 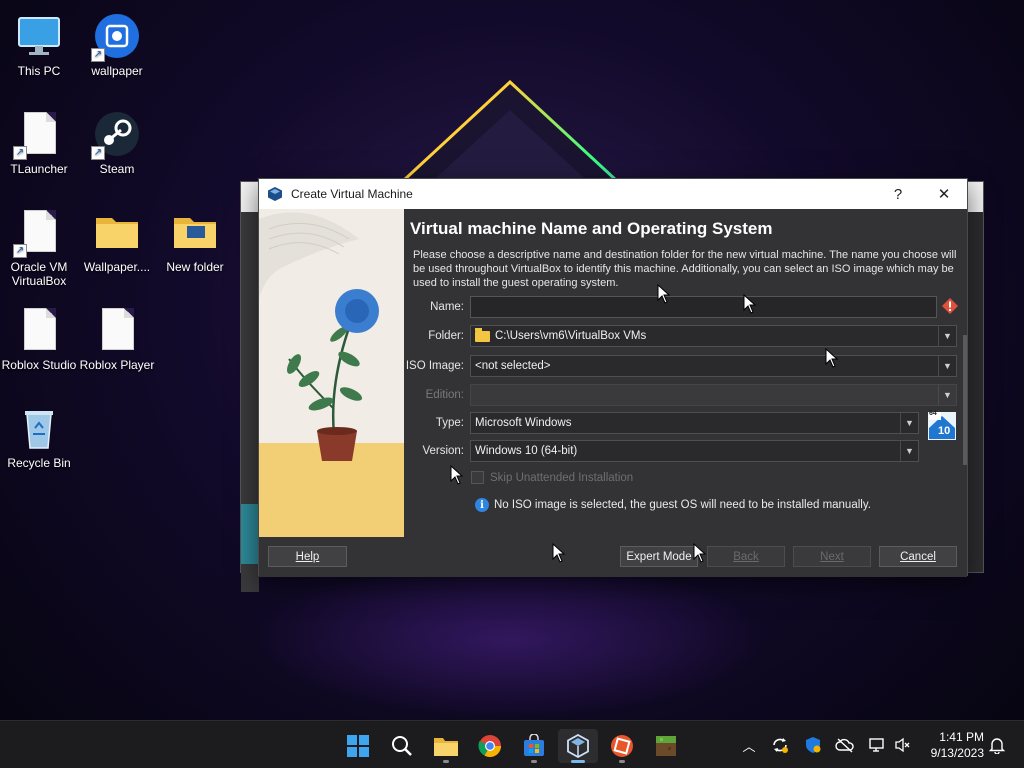 I want to click on desktop-icon-label: Roblox Player, so click(x=117, y=365).